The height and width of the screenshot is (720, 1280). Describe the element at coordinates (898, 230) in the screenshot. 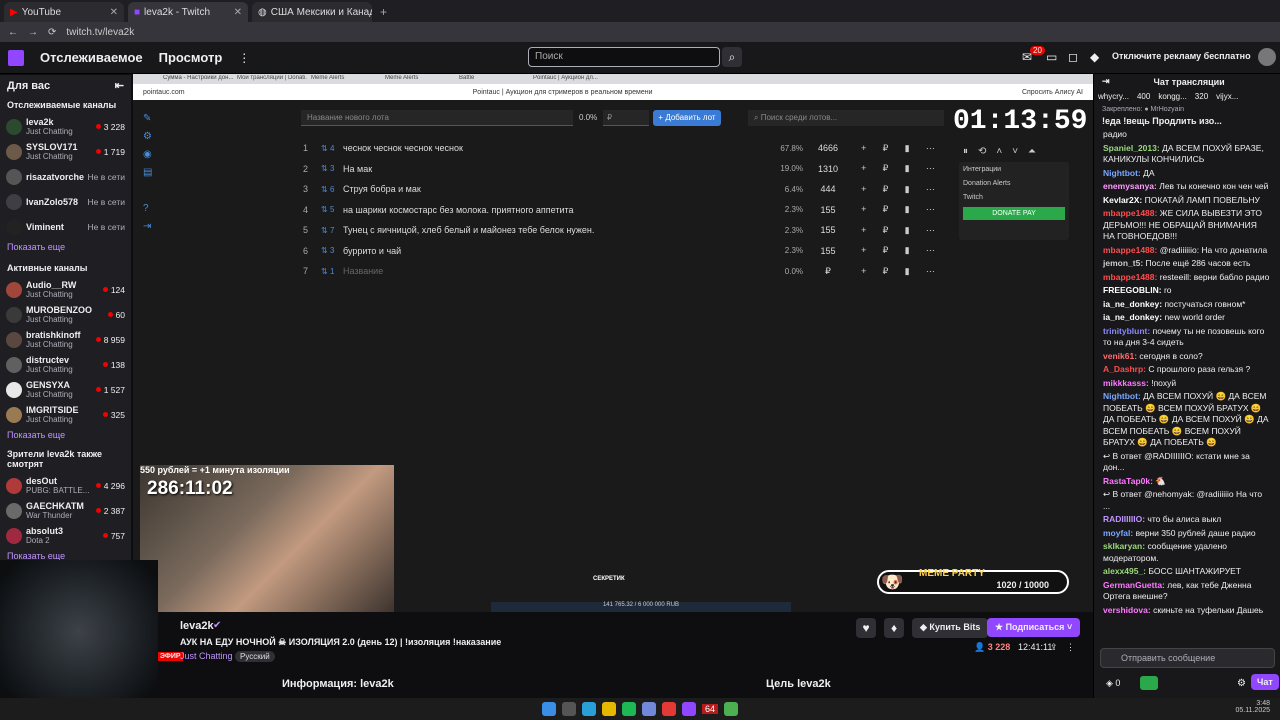

I see `lot-actions: + ₽ ▮ ⋯` at that location.